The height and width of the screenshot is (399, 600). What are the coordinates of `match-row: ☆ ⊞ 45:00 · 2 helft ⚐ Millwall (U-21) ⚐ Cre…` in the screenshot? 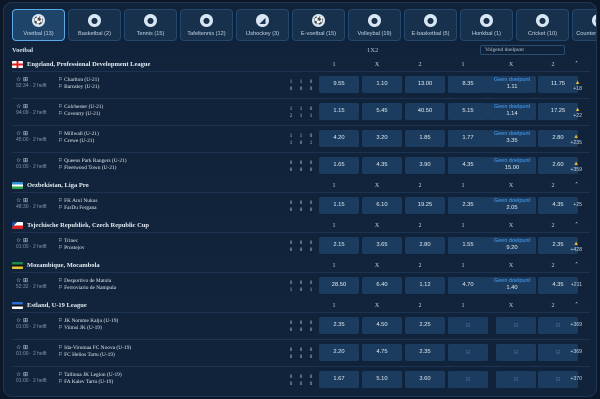 It's located at (301, 138).